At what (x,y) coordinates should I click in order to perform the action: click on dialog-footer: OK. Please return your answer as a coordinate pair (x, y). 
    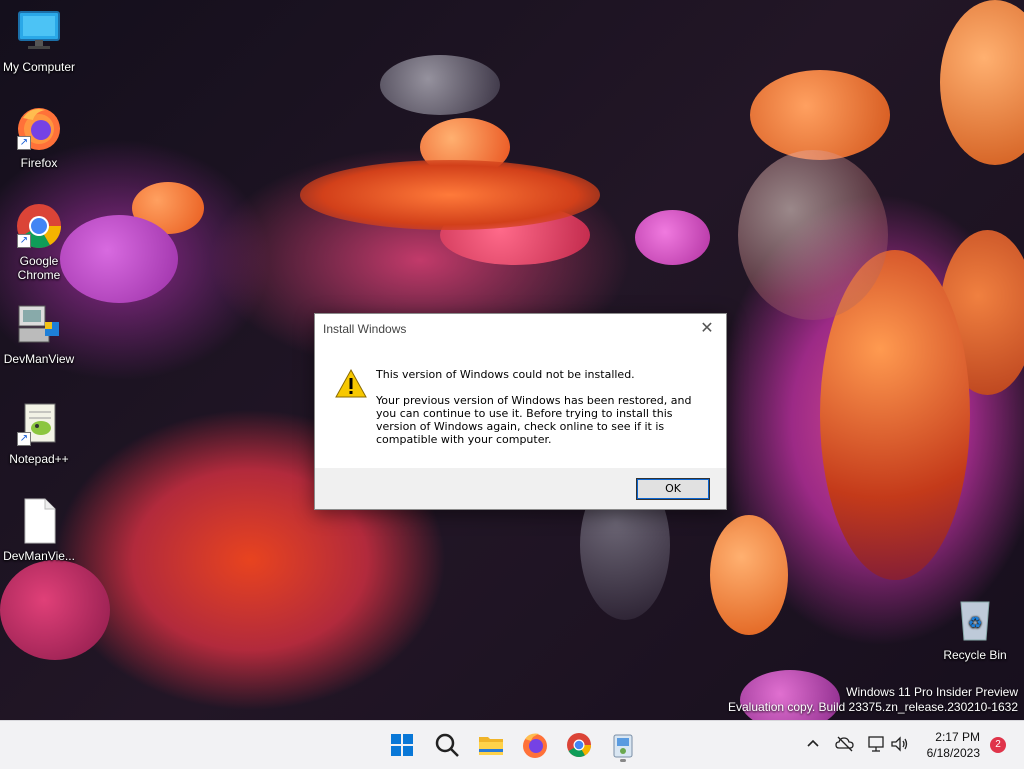
    Looking at the image, I should click on (520, 488).